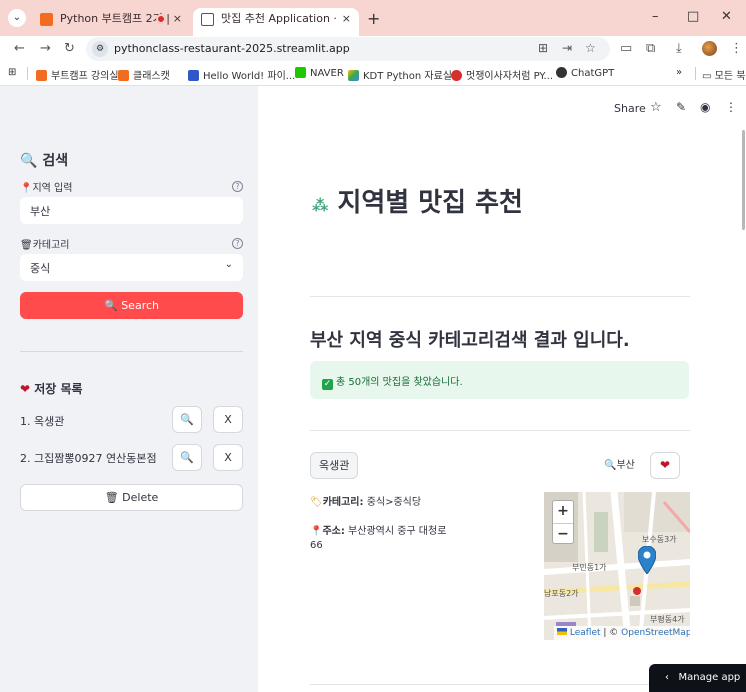  What do you see at coordinates (655, 16) in the screenshot?
I see `minimize-button: –` at bounding box center [655, 16].